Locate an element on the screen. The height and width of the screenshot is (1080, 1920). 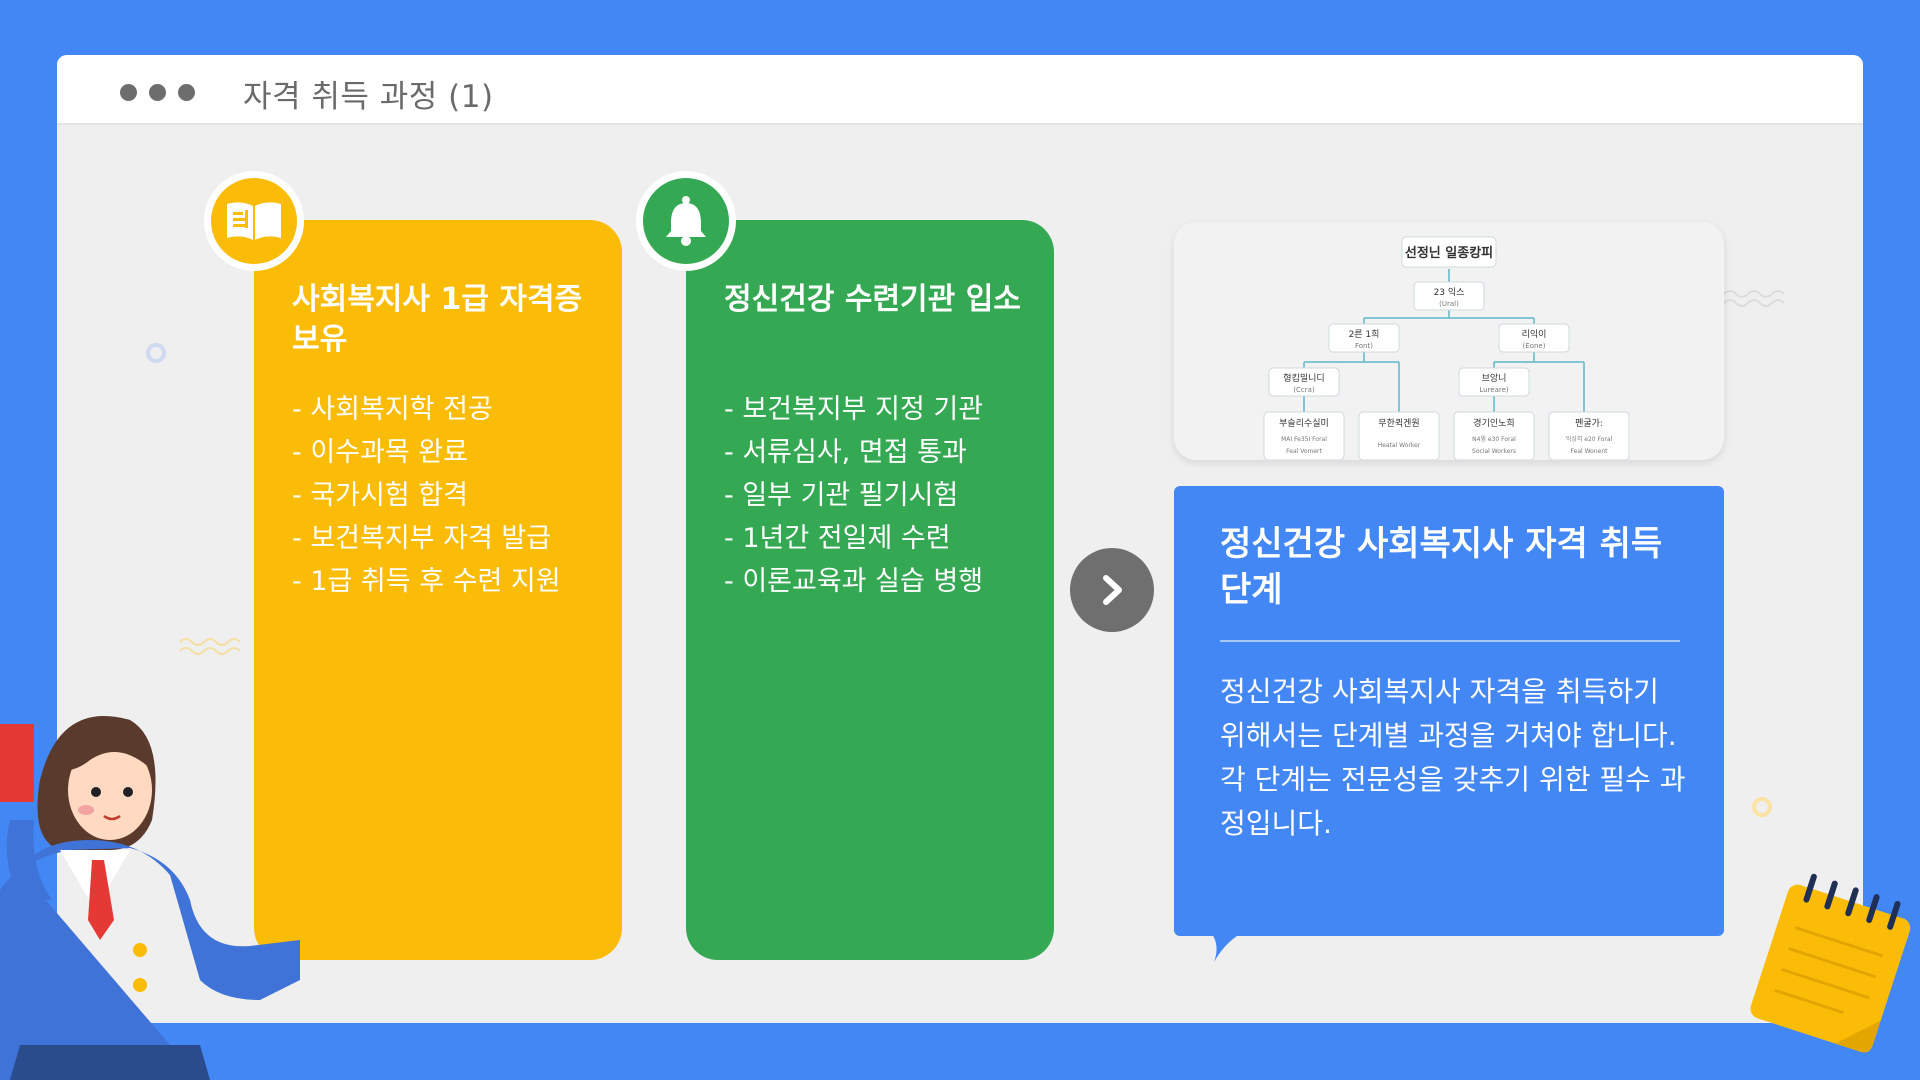
org-node-title: 23 익스 is located at coordinates (1449, 292).